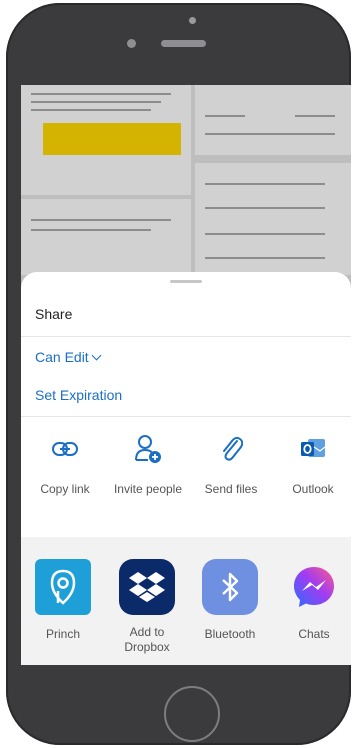 The width and height of the screenshot is (357, 748). I want to click on app-label: Add to Dropbox, so click(147, 639).